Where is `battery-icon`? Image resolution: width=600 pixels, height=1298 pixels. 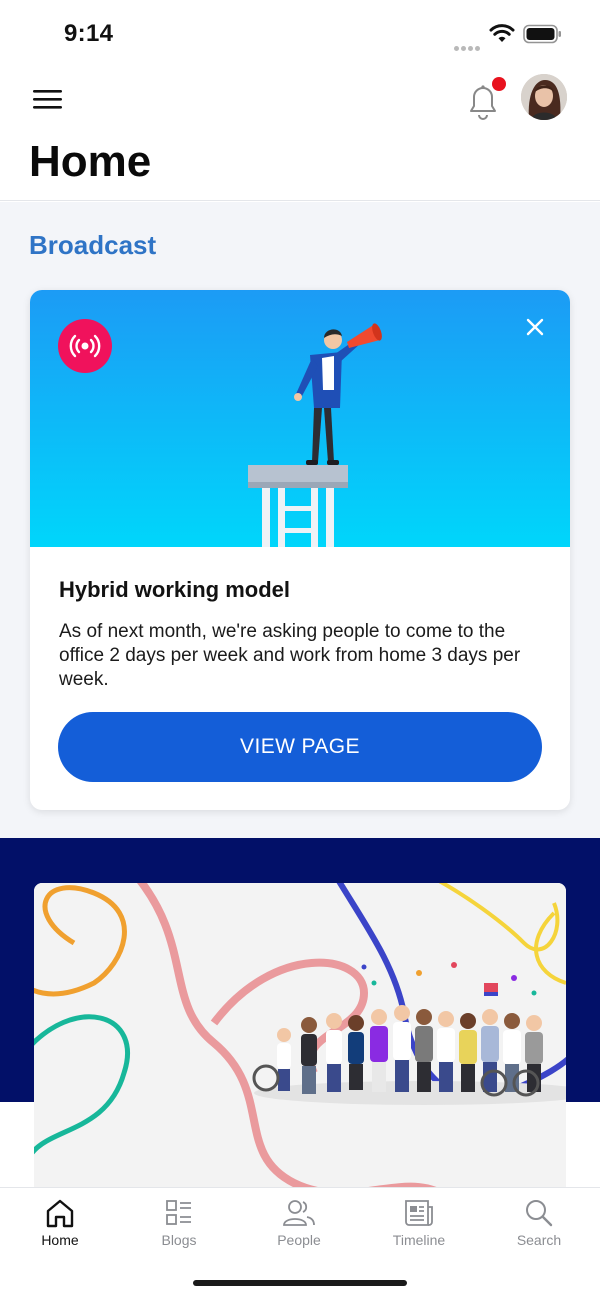 battery-icon is located at coordinates (543, 36).